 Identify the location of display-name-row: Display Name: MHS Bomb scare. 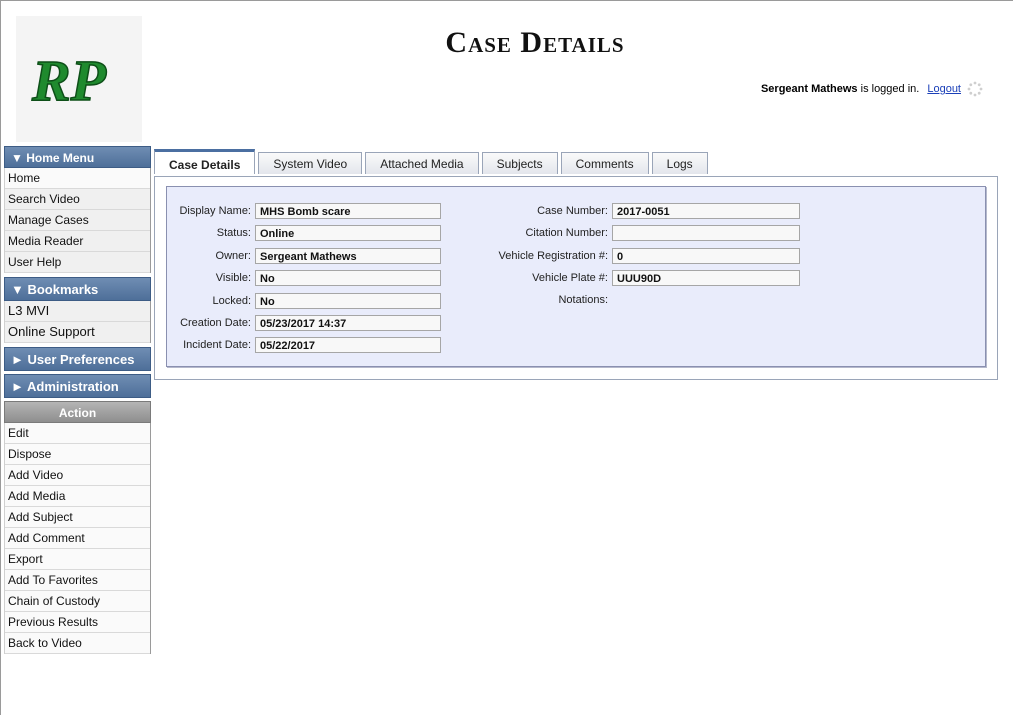
(304, 211).